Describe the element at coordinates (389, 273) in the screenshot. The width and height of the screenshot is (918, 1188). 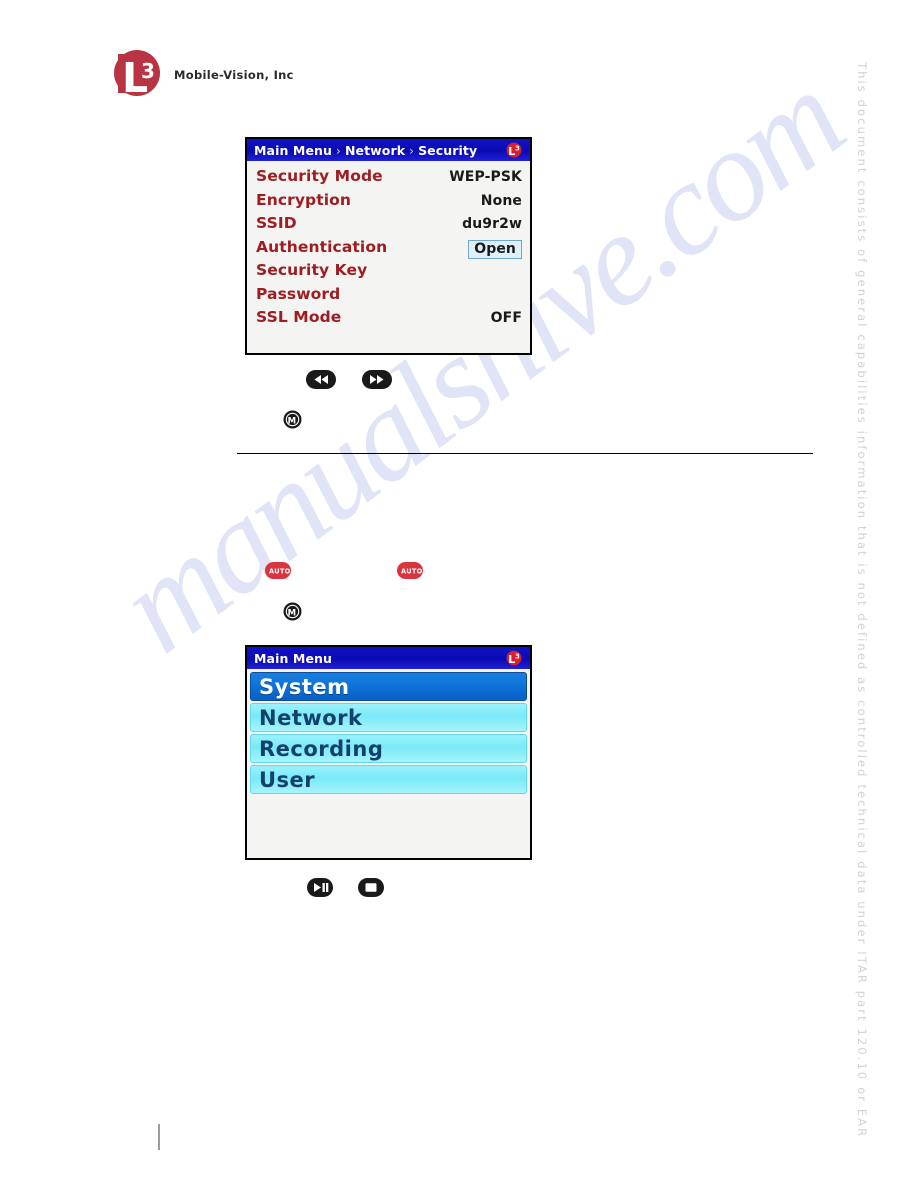
I see `security-setting-row: Security Key` at that location.